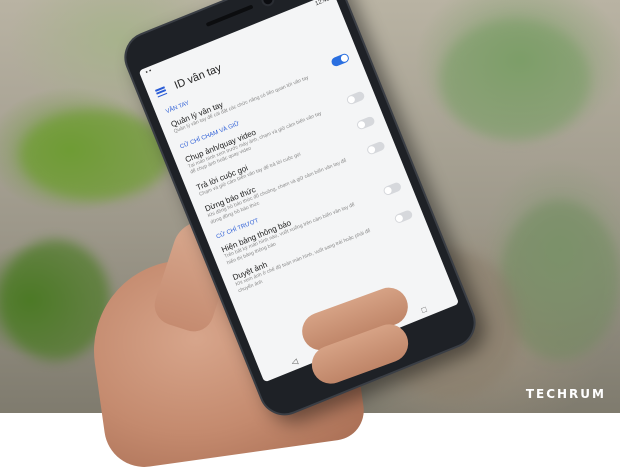 The height and width of the screenshot is (472, 620). Describe the element at coordinates (565, 394) in the screenshot. I see `watermark: TECHRUM` at that location.